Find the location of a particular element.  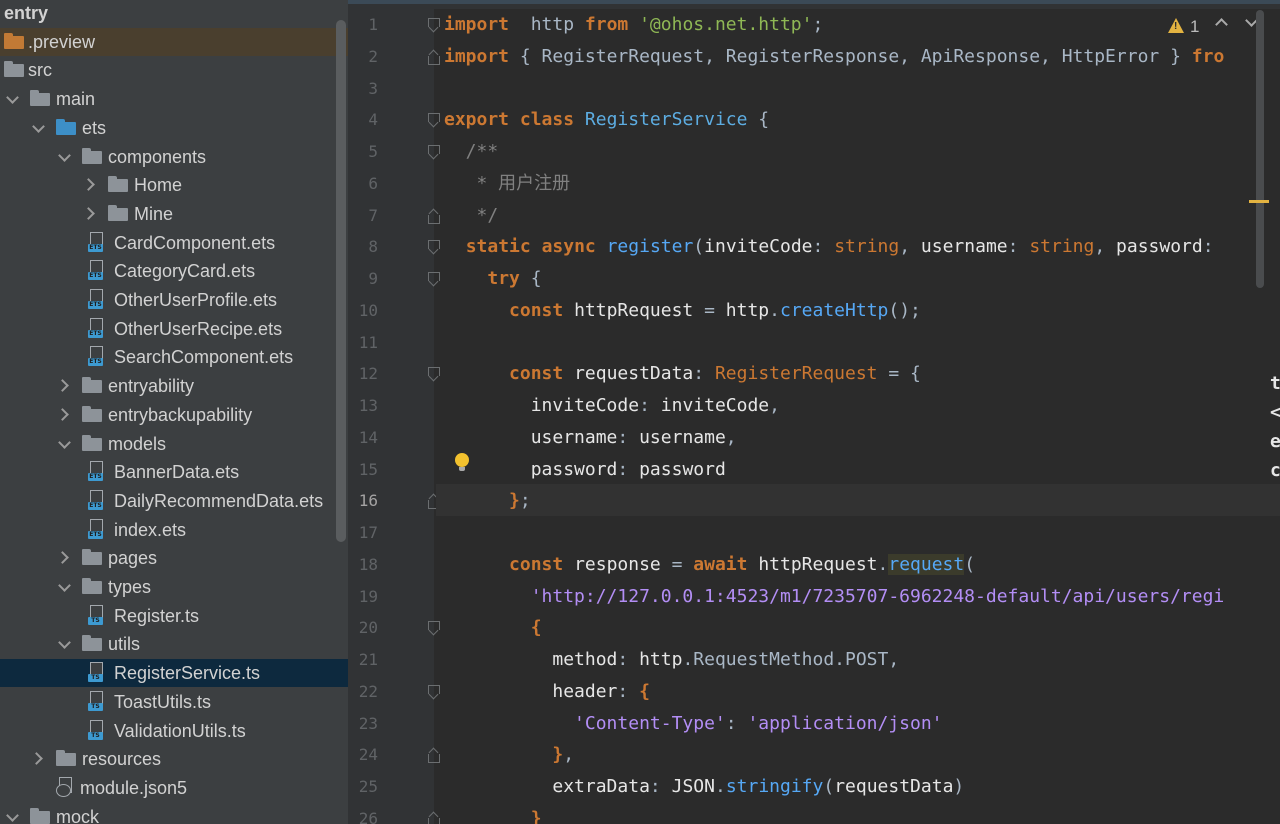

tree-item: components is located at coordinates (174, 157).